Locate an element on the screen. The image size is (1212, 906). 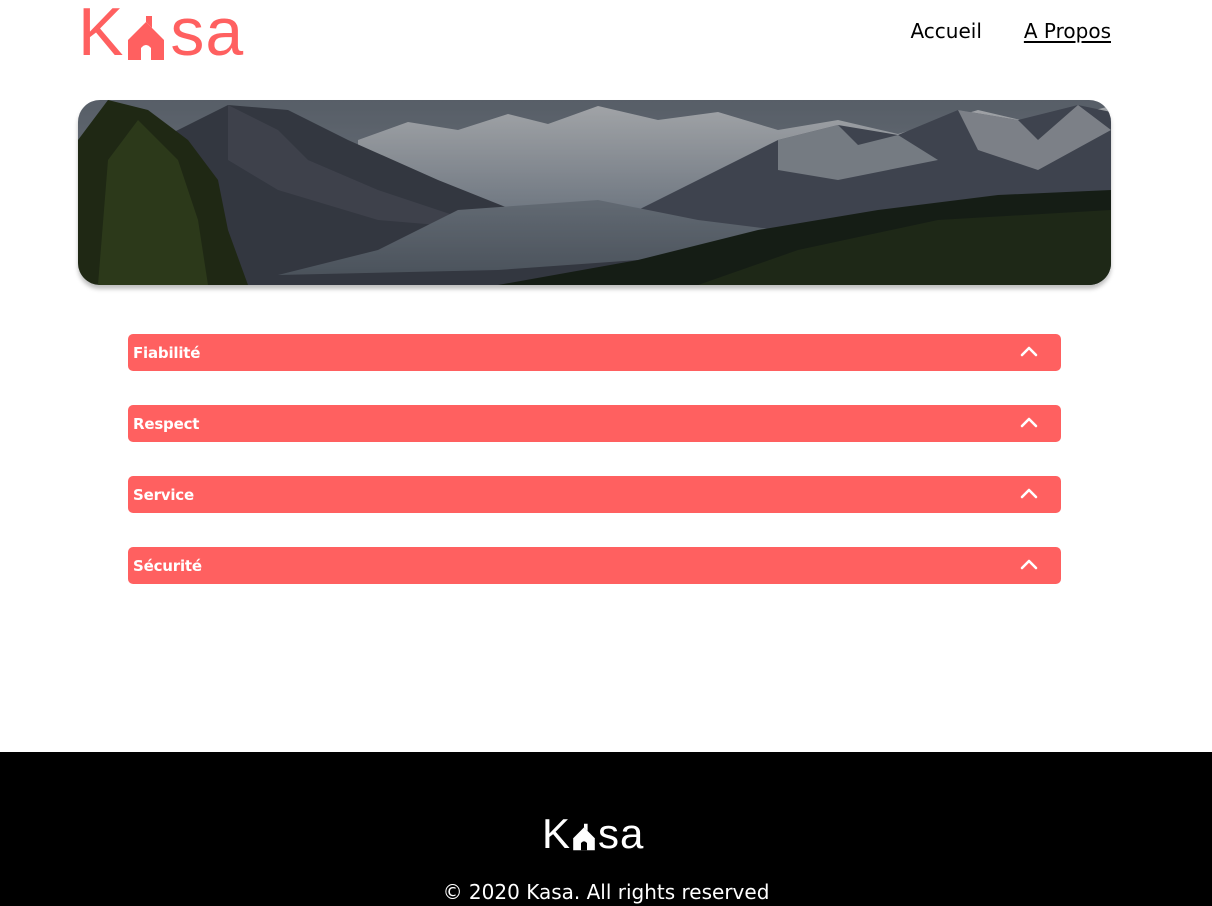
nav-link-accueil: Accueil is located at coordinates (945, 31).